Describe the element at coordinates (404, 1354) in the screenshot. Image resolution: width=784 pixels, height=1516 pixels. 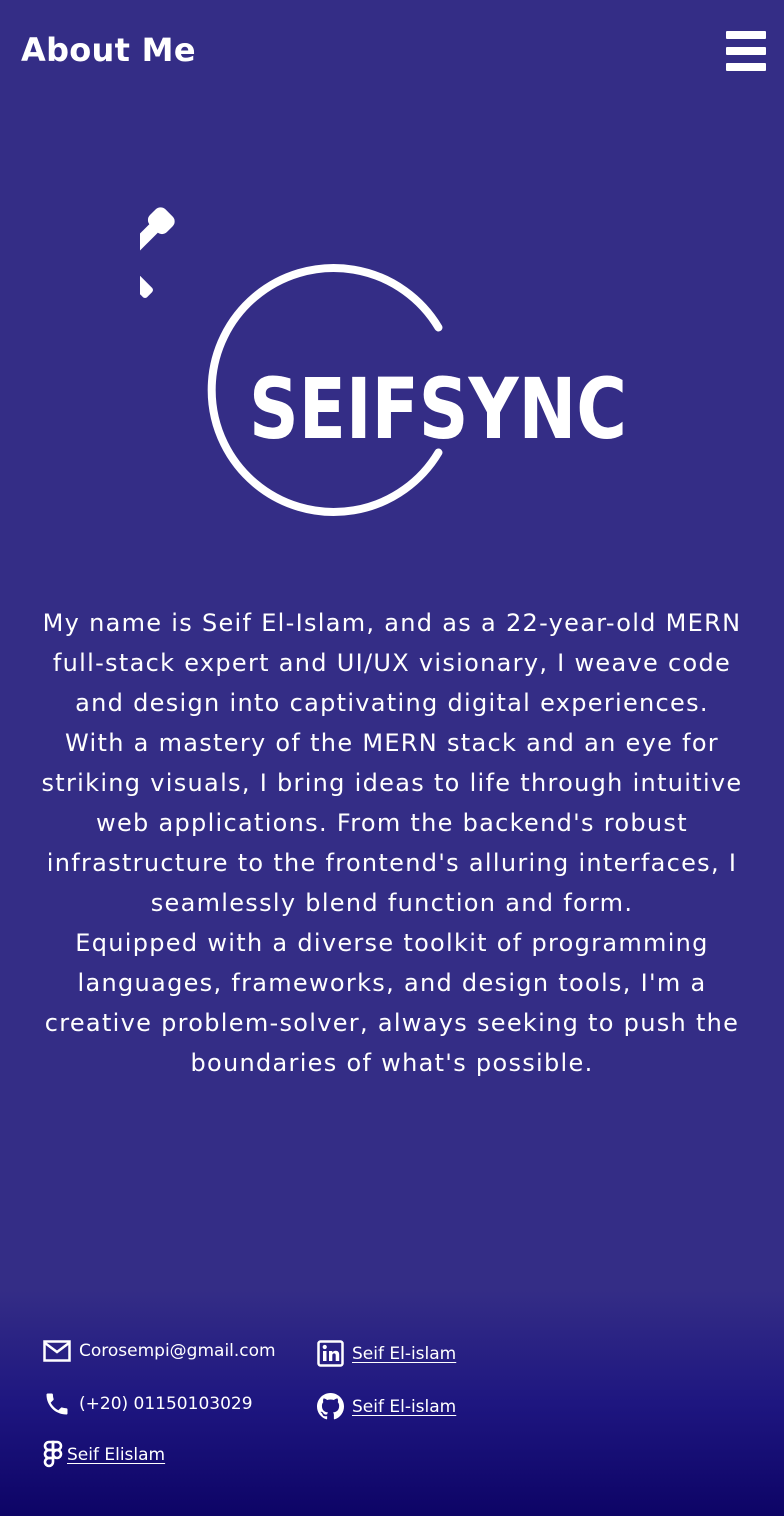
I see `linkedin-link-text: Seif El-islam` at that location.